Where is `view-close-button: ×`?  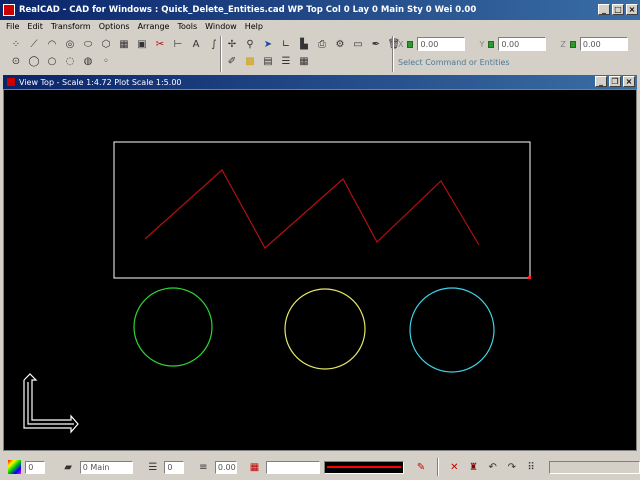 view-close-button: × is located at coordinates (629, 81).